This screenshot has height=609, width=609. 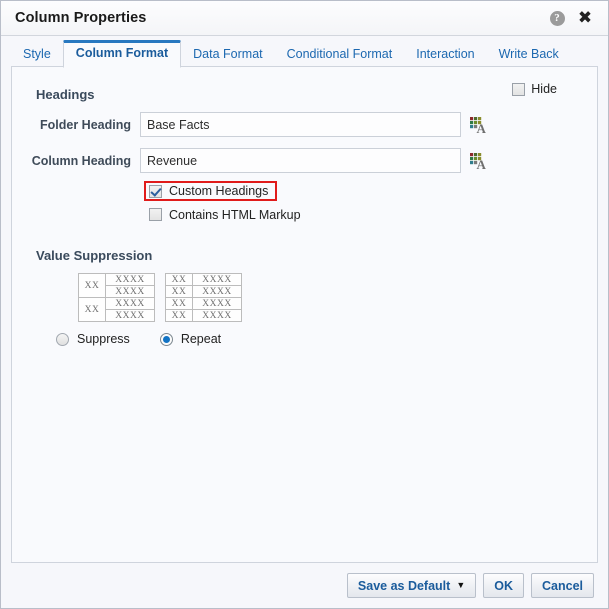 What do you see at coordinates (300, 160) in the screenshot?
I see `column-heading-input` at bounding box center [300, 160].